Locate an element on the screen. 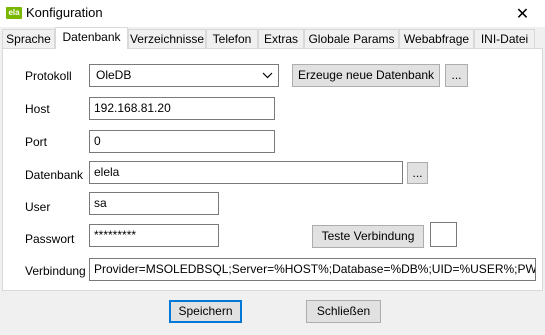 Image resolution: width=545 pixels, height=335 pixels. passwort-input: ********* is located at coordinates (154, 235).